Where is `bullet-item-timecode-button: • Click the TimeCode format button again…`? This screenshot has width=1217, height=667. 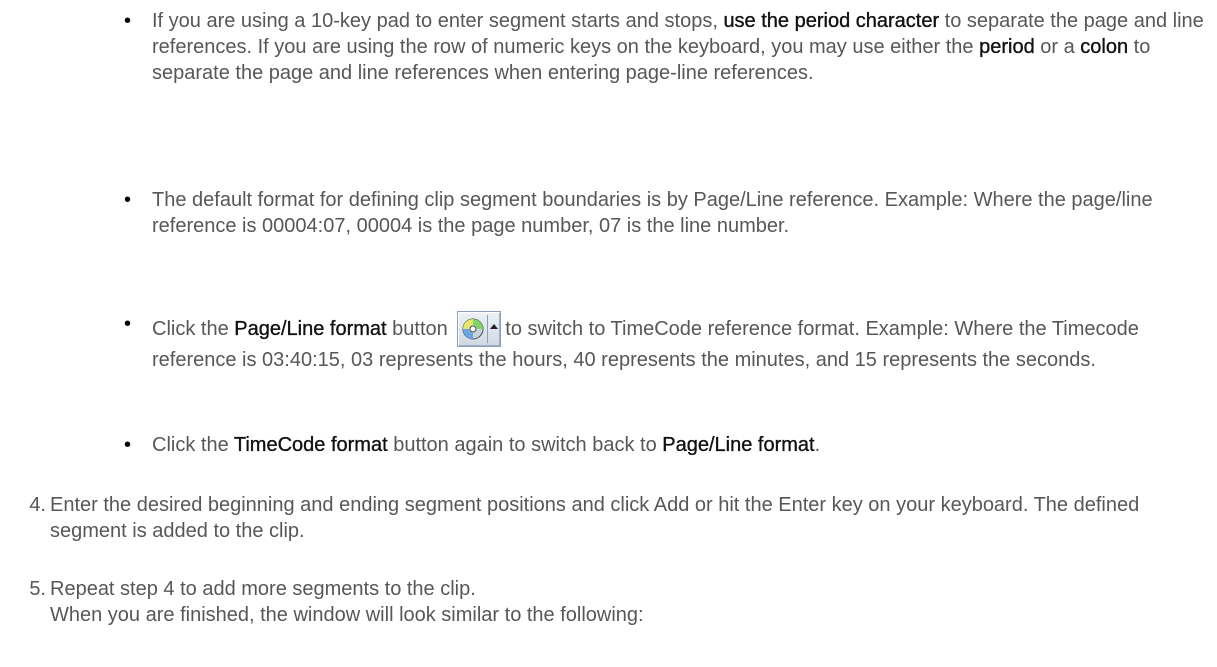
bullet-item-timecode-button: • Click the TimeCode format button again… is located at coordinates (664, 445).